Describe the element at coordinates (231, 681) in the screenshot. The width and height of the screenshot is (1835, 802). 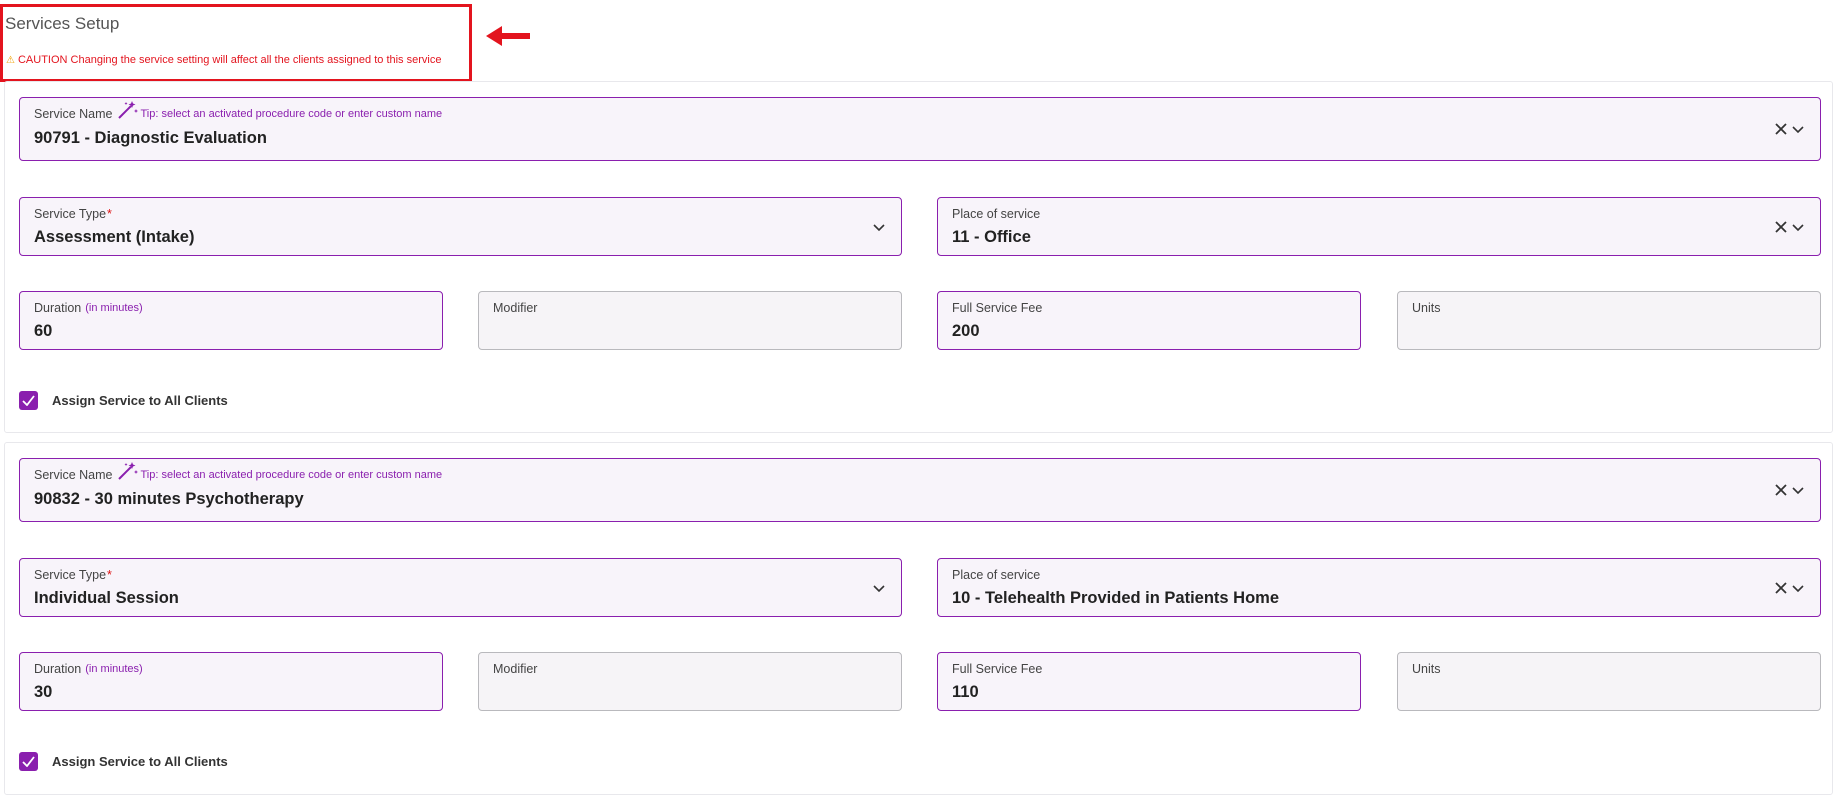
I see `duration-input: Duration (in minutes) 30` at that location.